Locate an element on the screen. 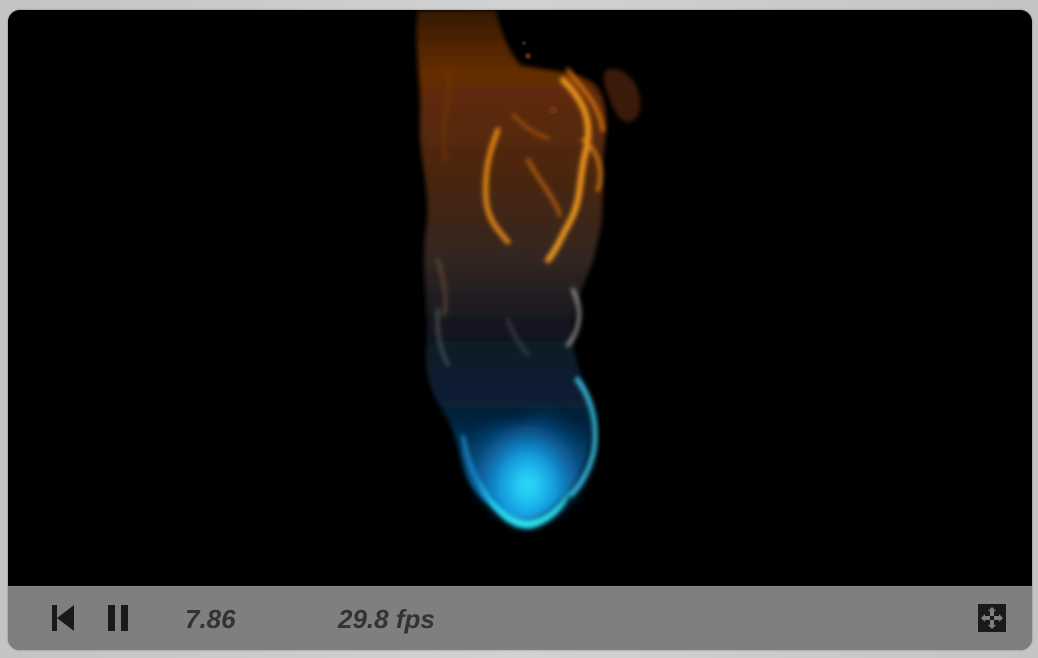 Image resolution: width=1038 pixels, height=658 pixels. restart-button is located at coordinates (63, 618).